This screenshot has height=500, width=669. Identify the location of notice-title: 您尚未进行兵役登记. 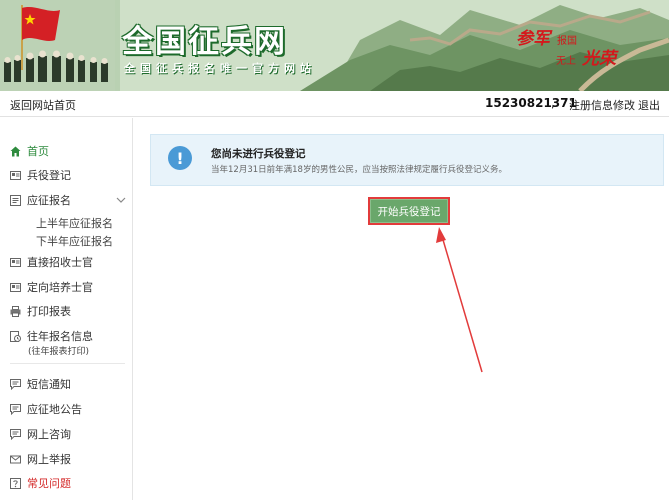
(258, 154).